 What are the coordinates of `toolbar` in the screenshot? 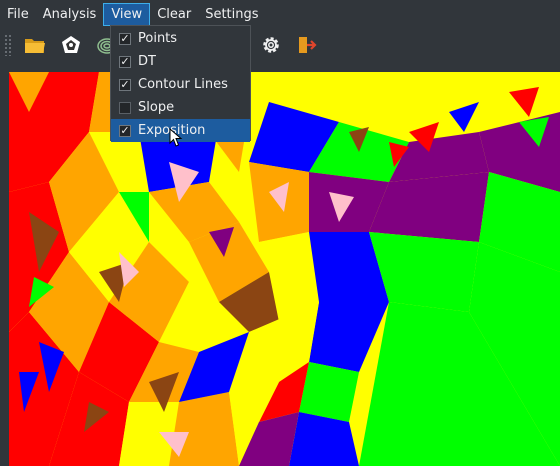 It's located at (280, 45).